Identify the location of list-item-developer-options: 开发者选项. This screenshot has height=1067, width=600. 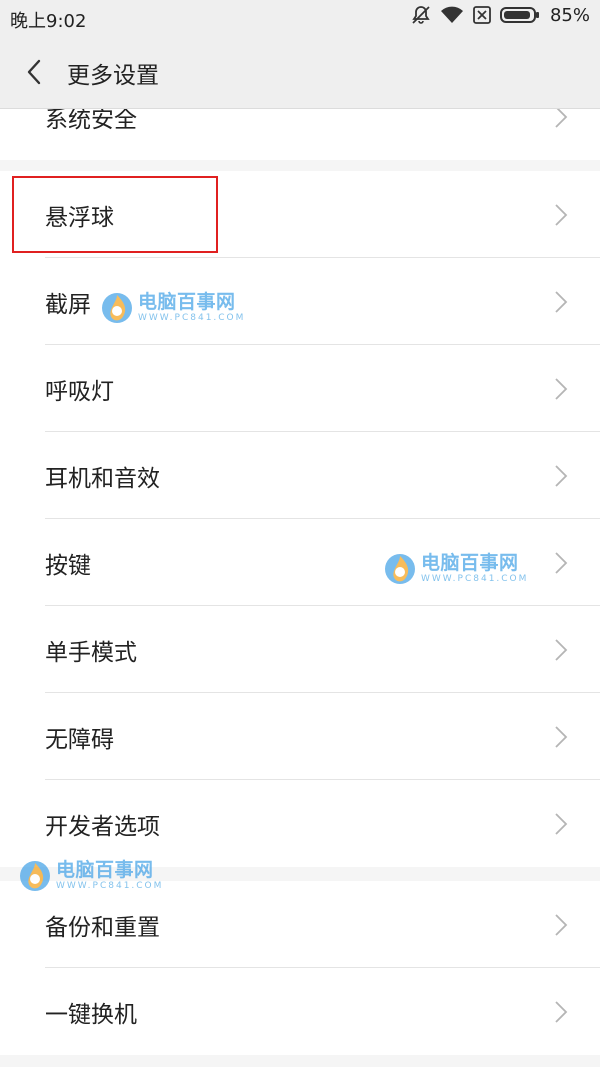
(300, 823).